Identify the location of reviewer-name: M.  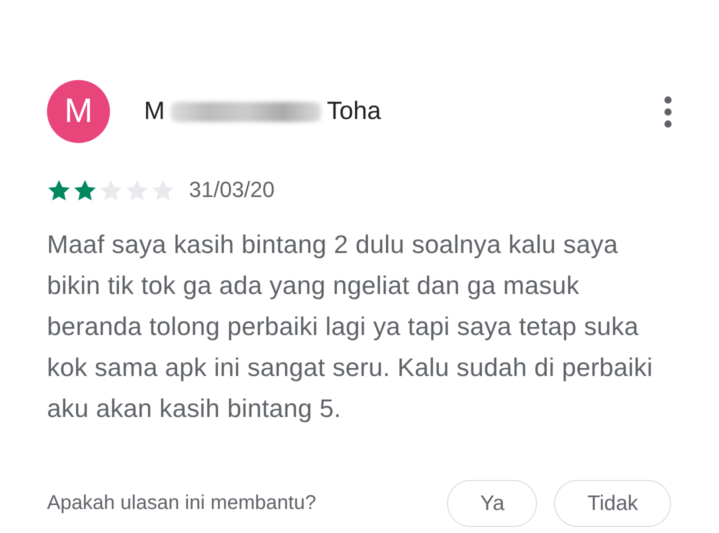
(154, 111).